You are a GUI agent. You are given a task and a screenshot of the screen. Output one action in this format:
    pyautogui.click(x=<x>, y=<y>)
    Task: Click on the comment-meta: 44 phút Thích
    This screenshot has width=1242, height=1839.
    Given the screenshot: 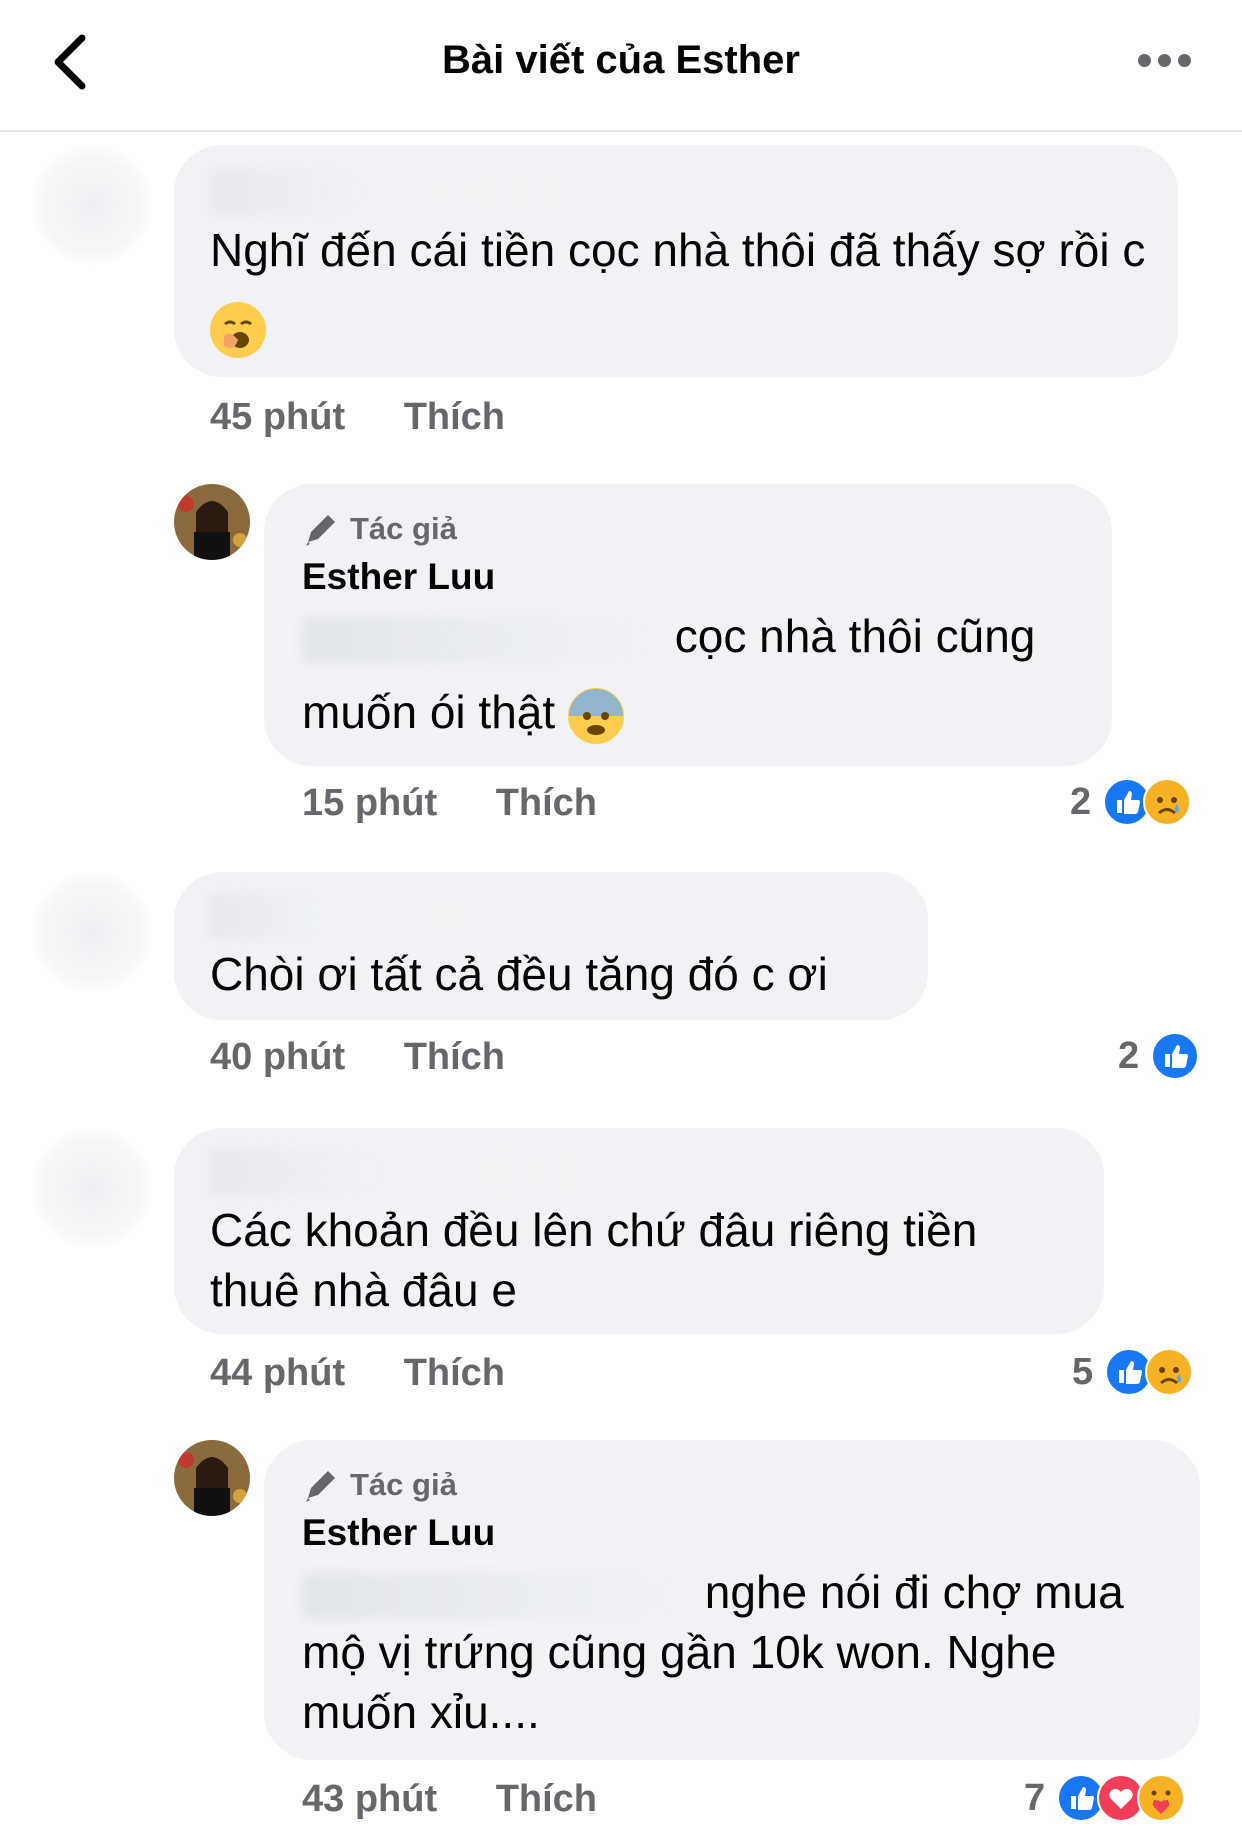 What is the action you would take?
    pyautogui.click(x=357, y=1373)
    